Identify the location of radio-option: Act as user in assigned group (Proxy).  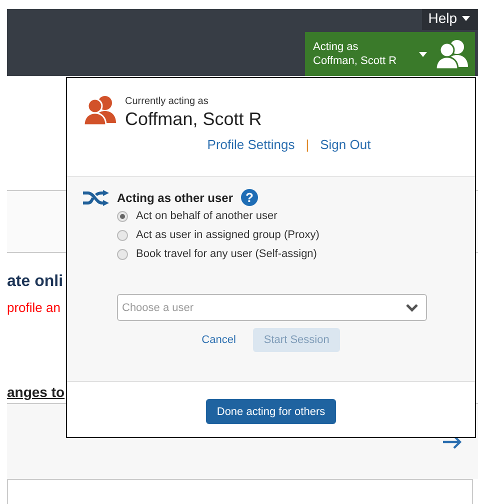
(288, 235).